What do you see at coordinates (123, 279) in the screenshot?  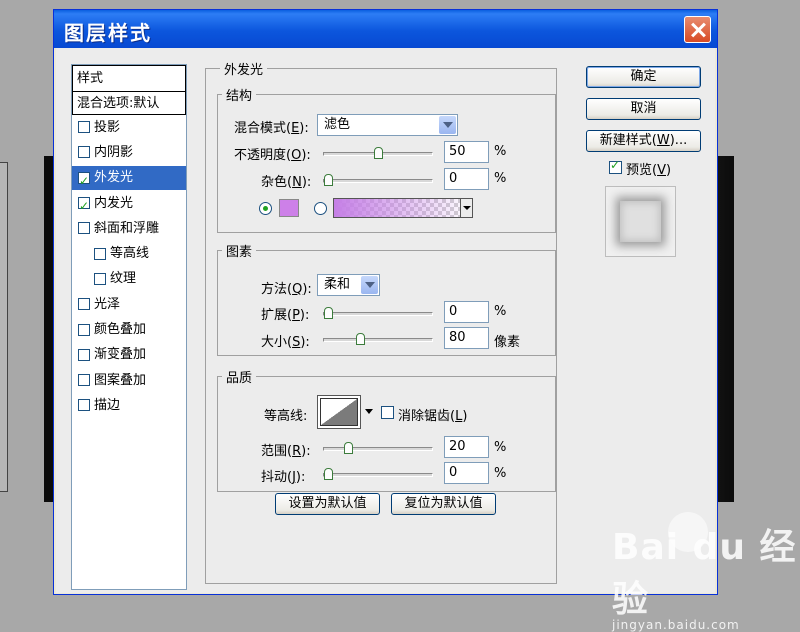 I see `style-item-label: 纹理` at bounding box center [123, 279].